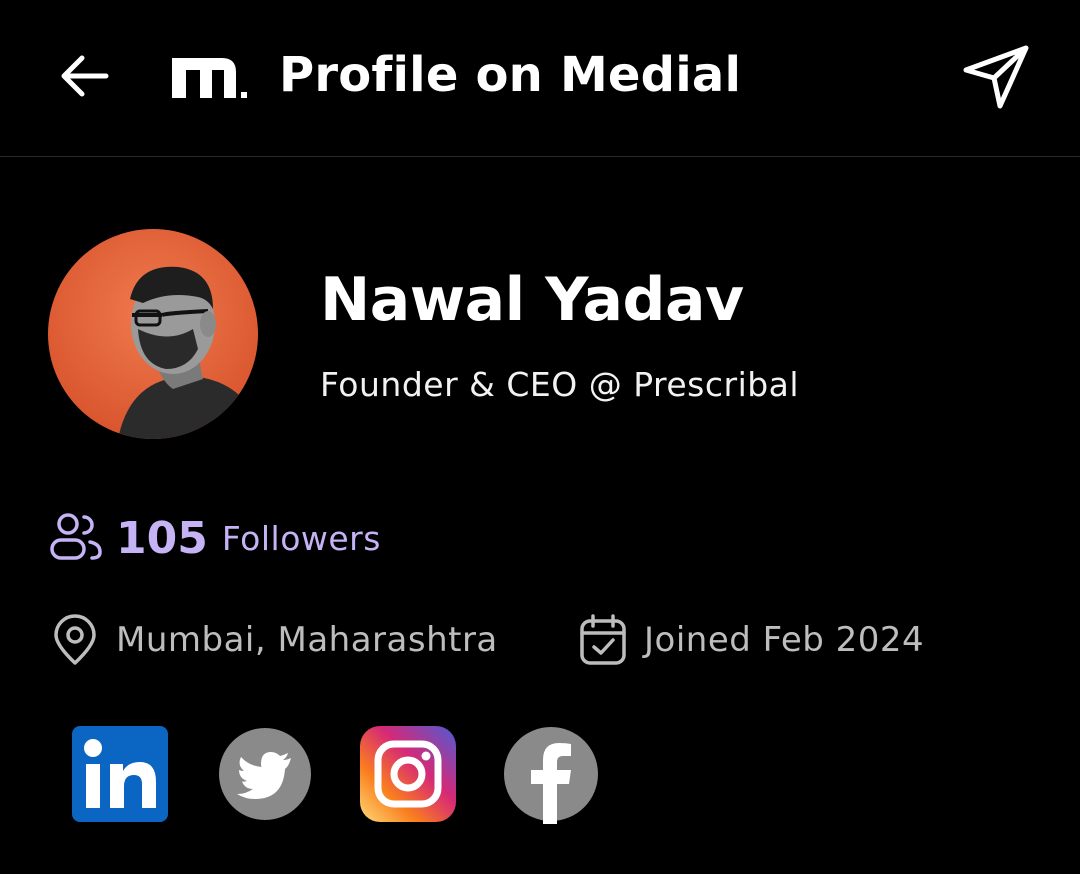 The height and width of the screenshot is (874, 1080). What do you see at coordinates (75, 639) in the screenshot?
I see `map-pin-icon` at bounding box center [75, 639].